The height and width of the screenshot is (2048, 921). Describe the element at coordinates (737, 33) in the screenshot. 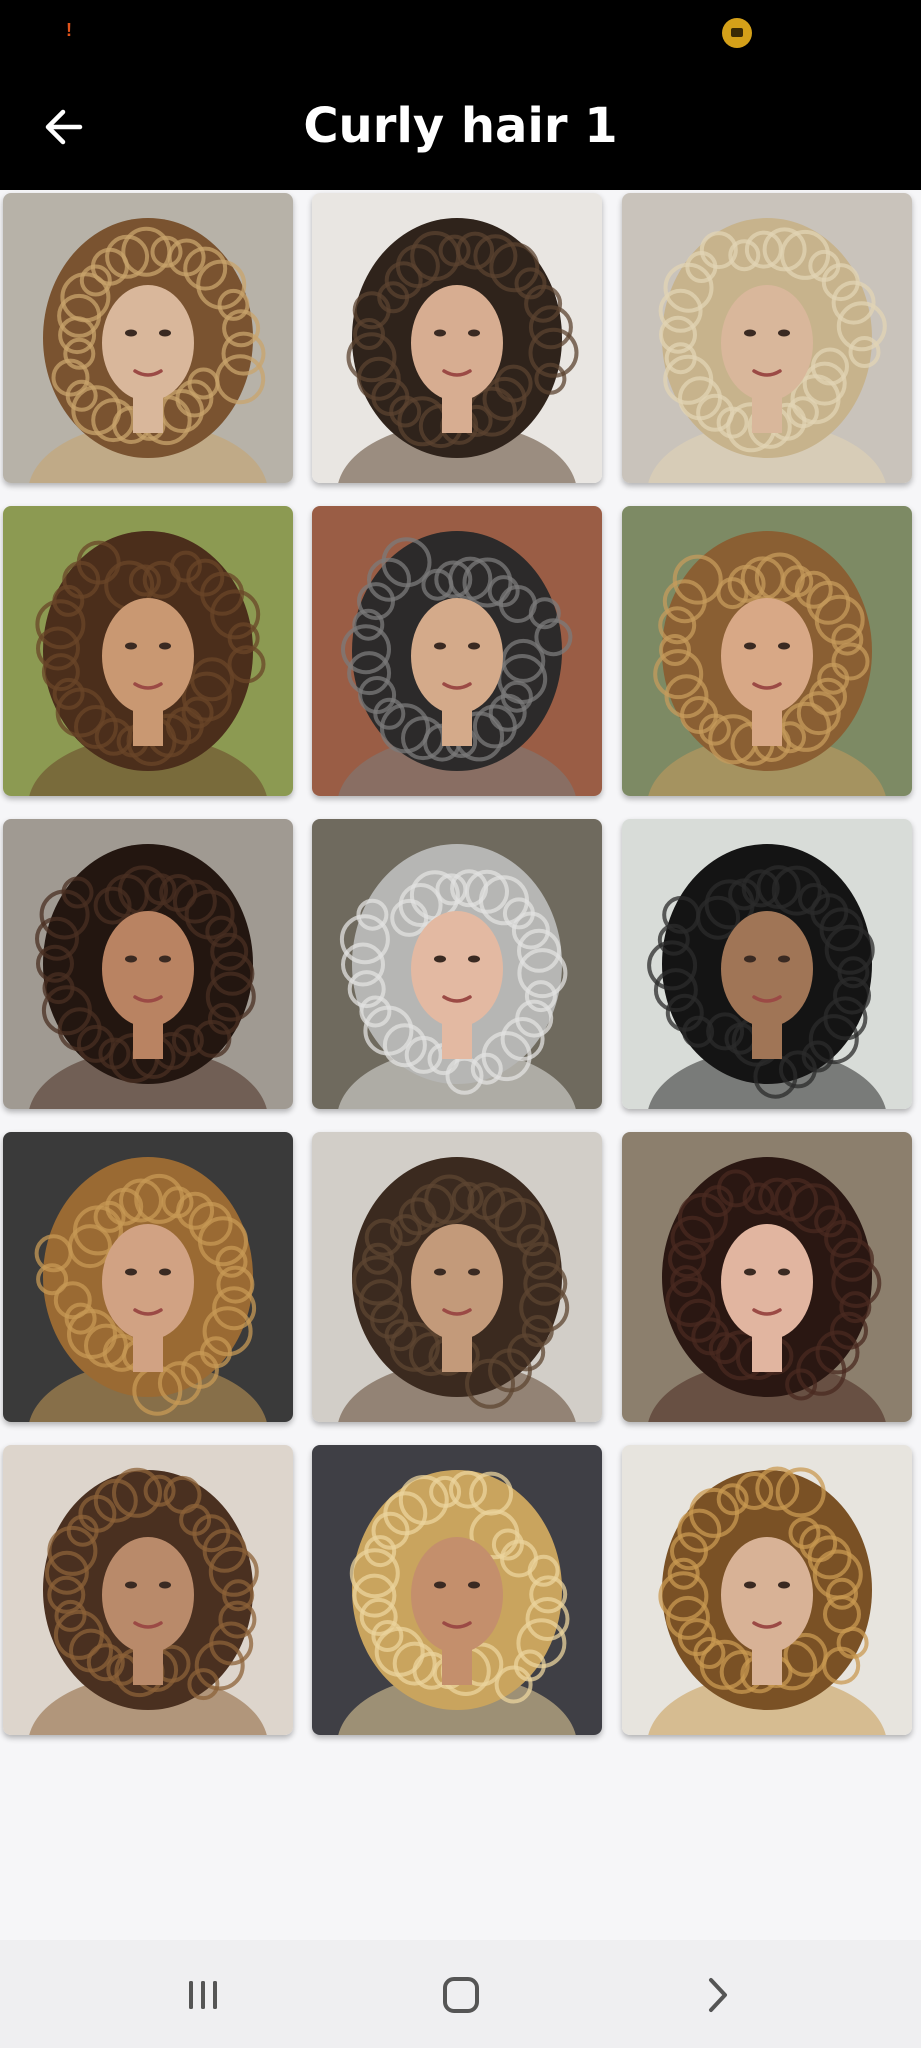

I see `notification-badge-icon` at that location.